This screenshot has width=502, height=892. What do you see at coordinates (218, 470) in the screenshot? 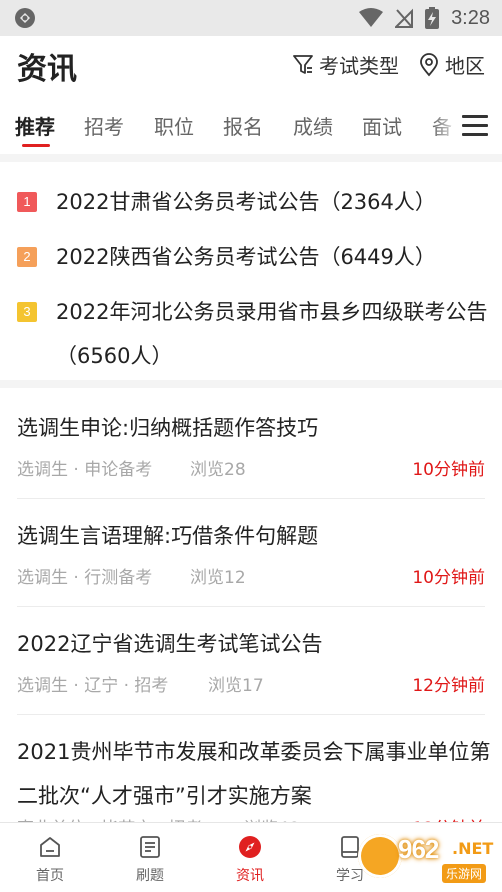
I see `news-views: 浏览28` at bounding box center [218, 470].